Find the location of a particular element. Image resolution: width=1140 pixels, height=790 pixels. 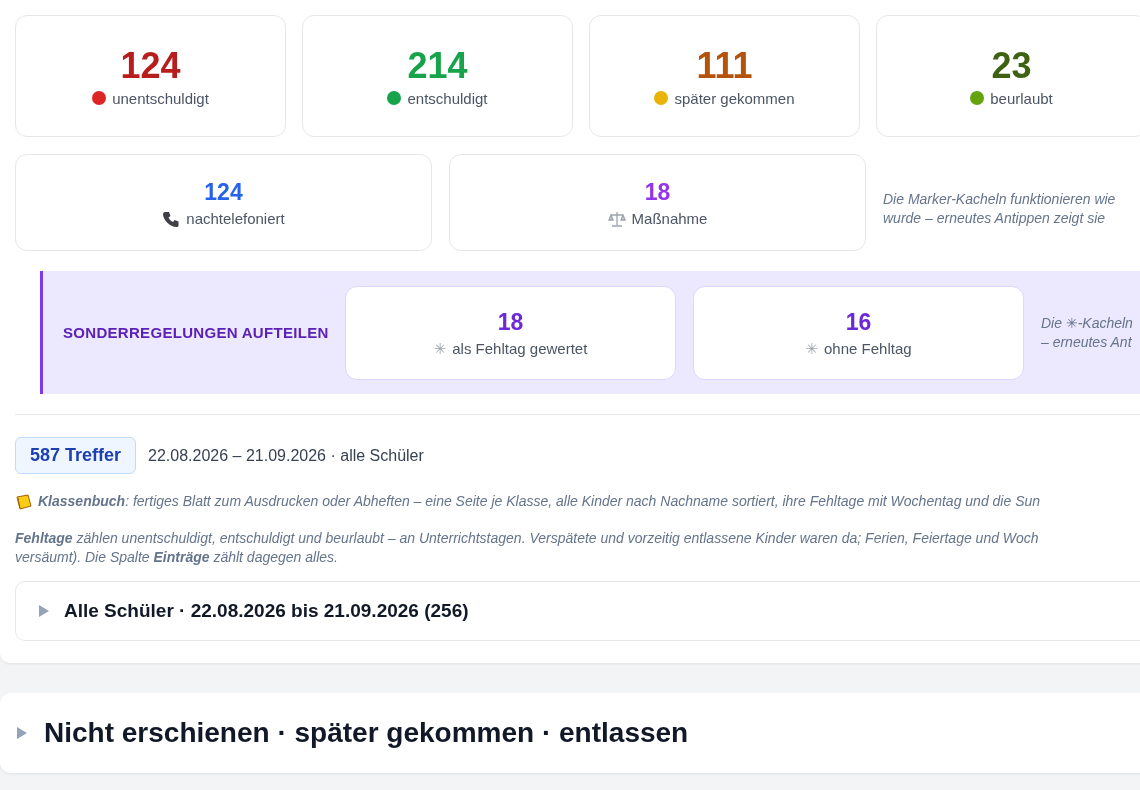

status-tile: 111 später gekommen is located at coordinates (724, 76).